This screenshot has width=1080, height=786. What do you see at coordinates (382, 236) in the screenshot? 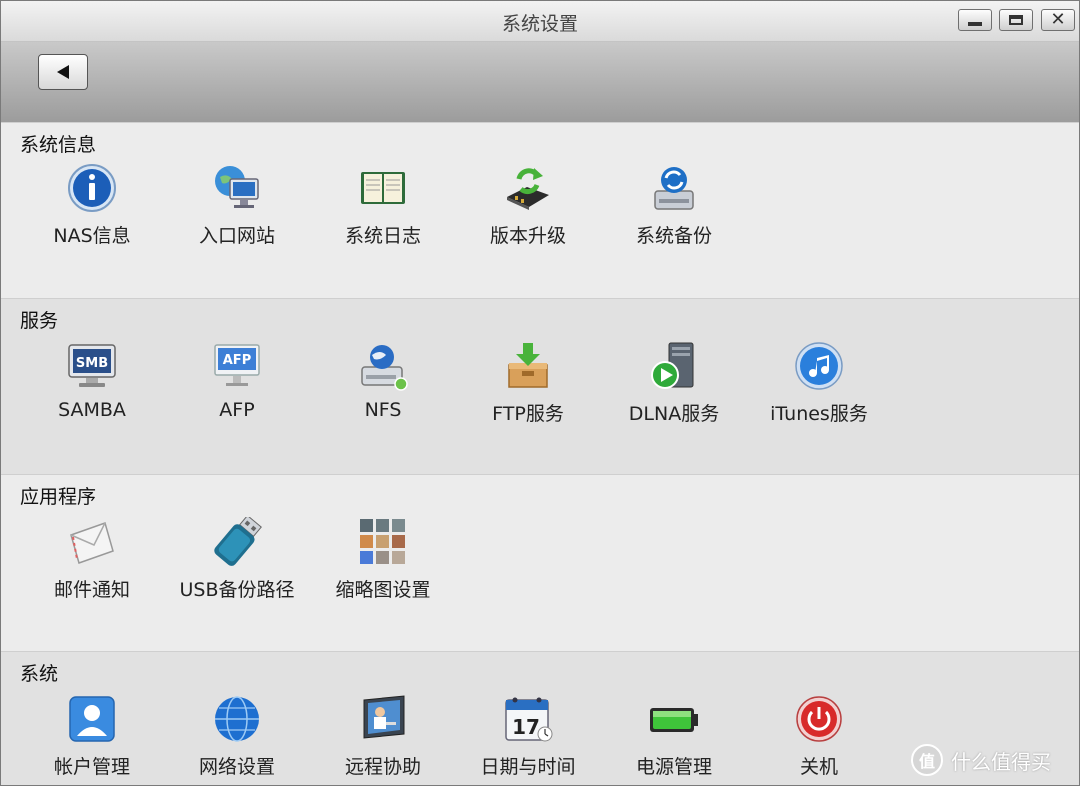
I see `item-label: 系统日志` at bounding box center [382, 236].